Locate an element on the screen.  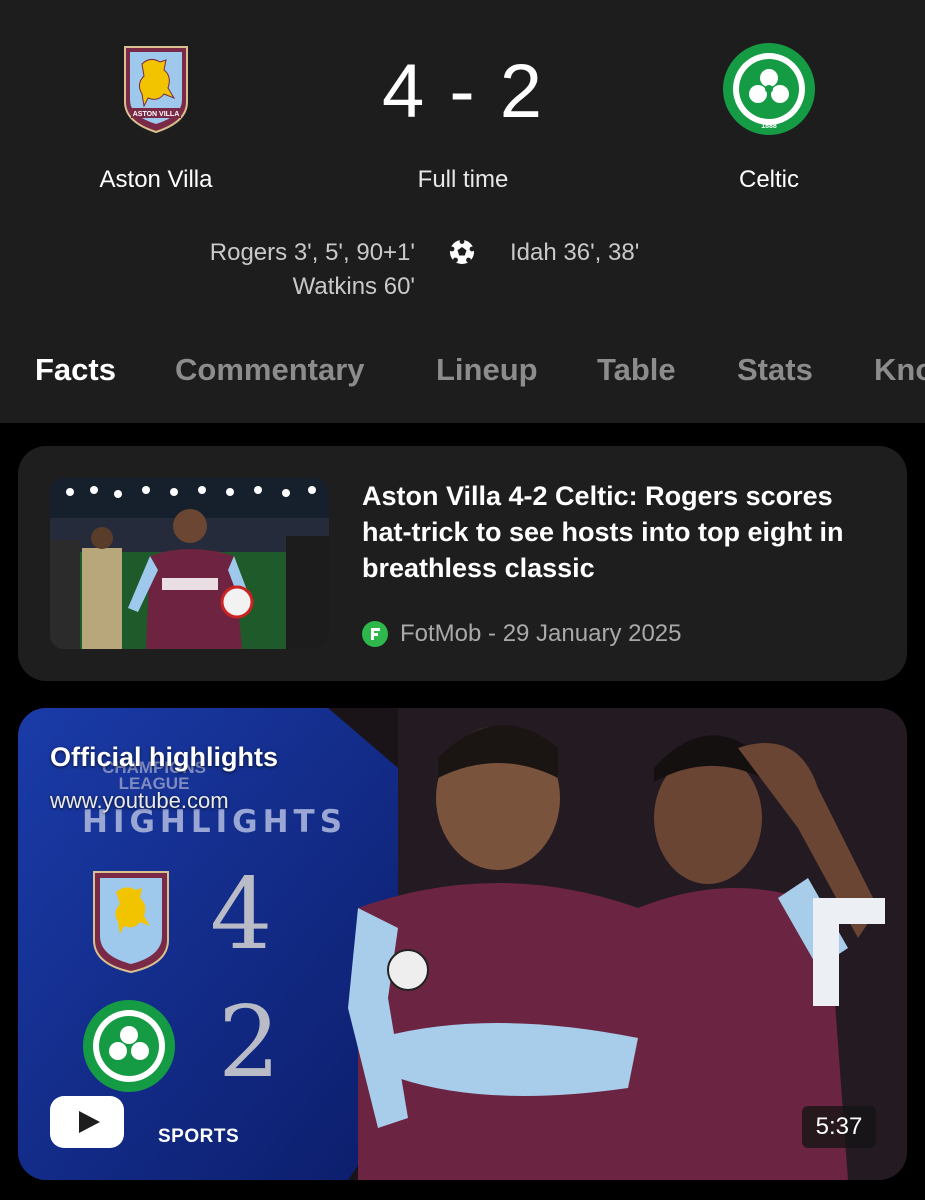
football-icon is located at coordinates (462, 251).